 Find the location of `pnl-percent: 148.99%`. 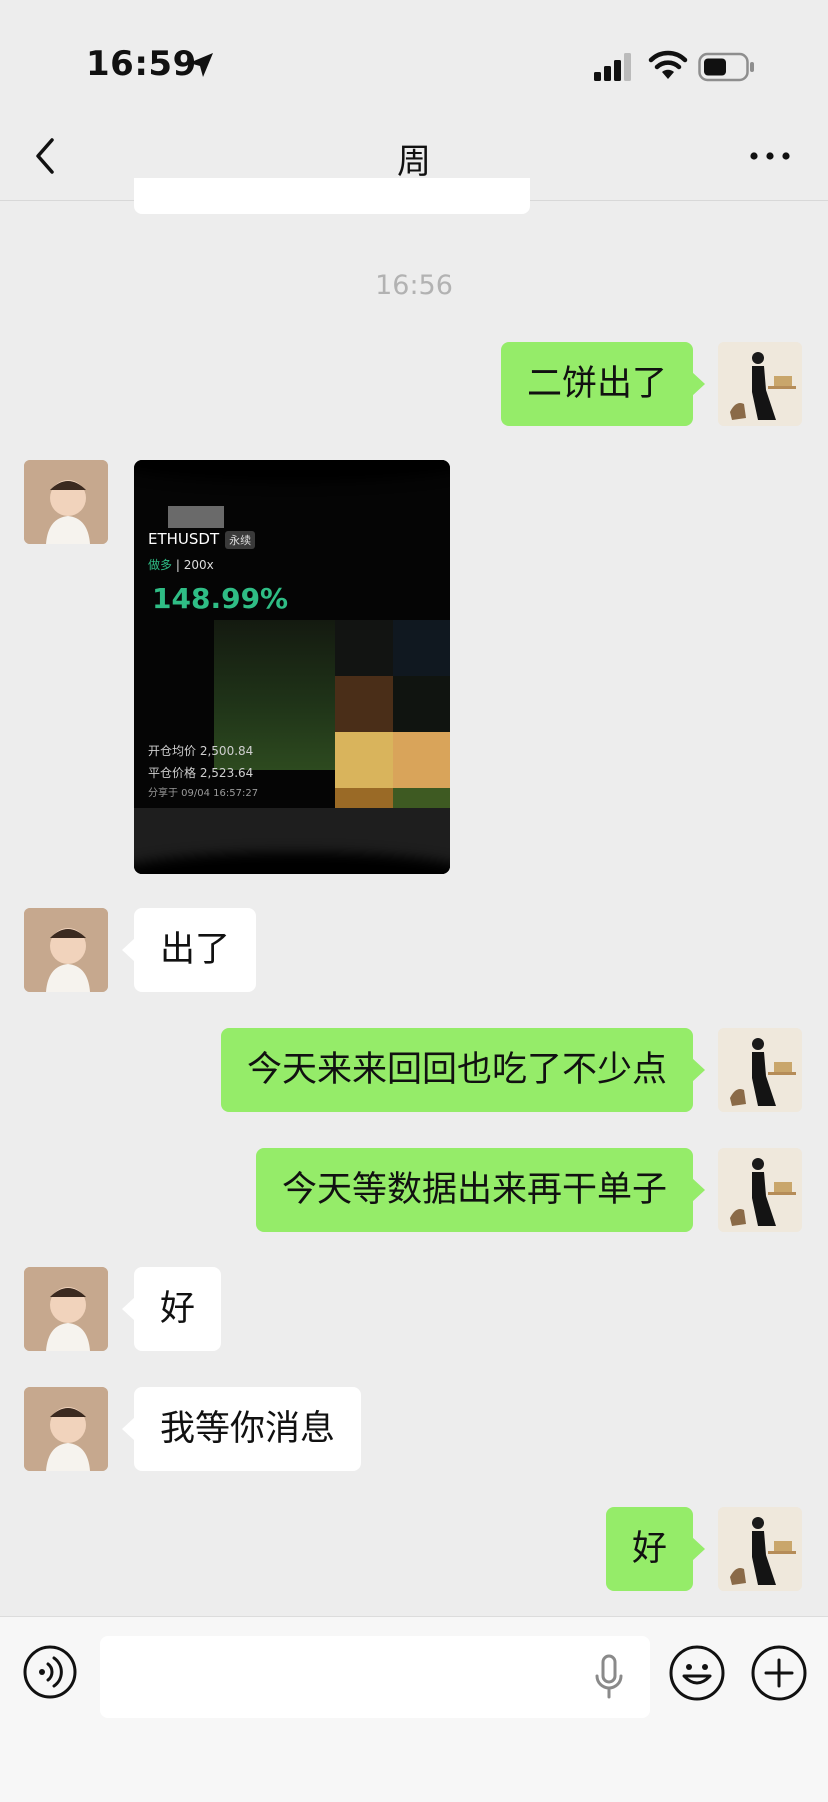

pnl-percent: 148.99% is located at coordinates (220, 598).